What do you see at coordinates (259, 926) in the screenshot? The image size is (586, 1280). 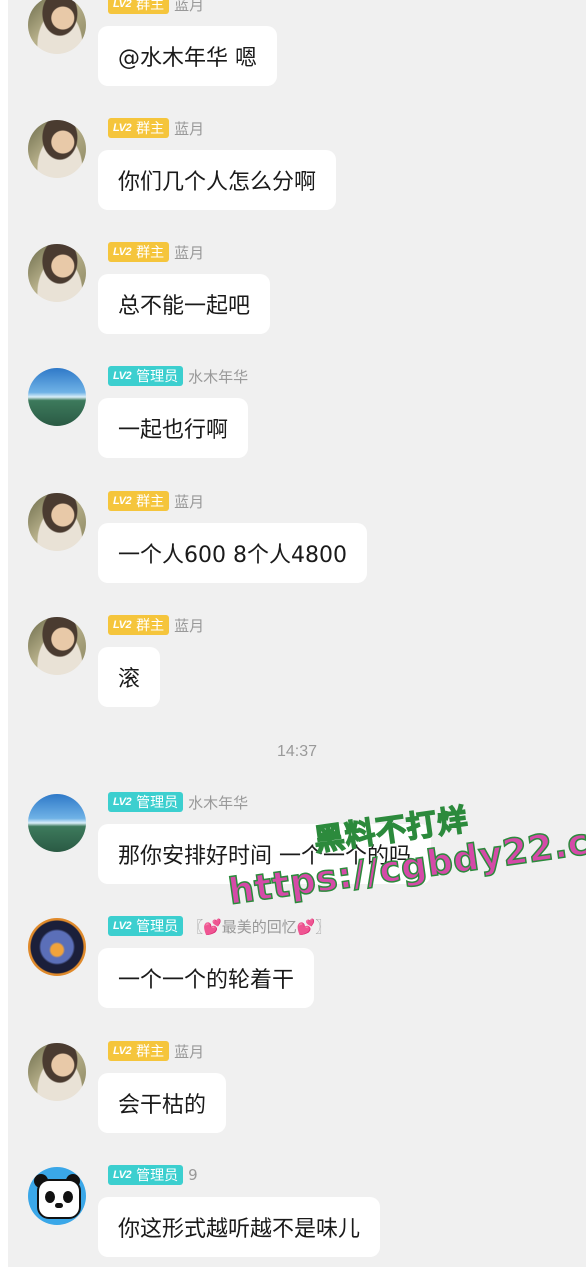 I see `sender-nickname: 〖💕最美的回忆💕〗` at bounding box center [259, 926].